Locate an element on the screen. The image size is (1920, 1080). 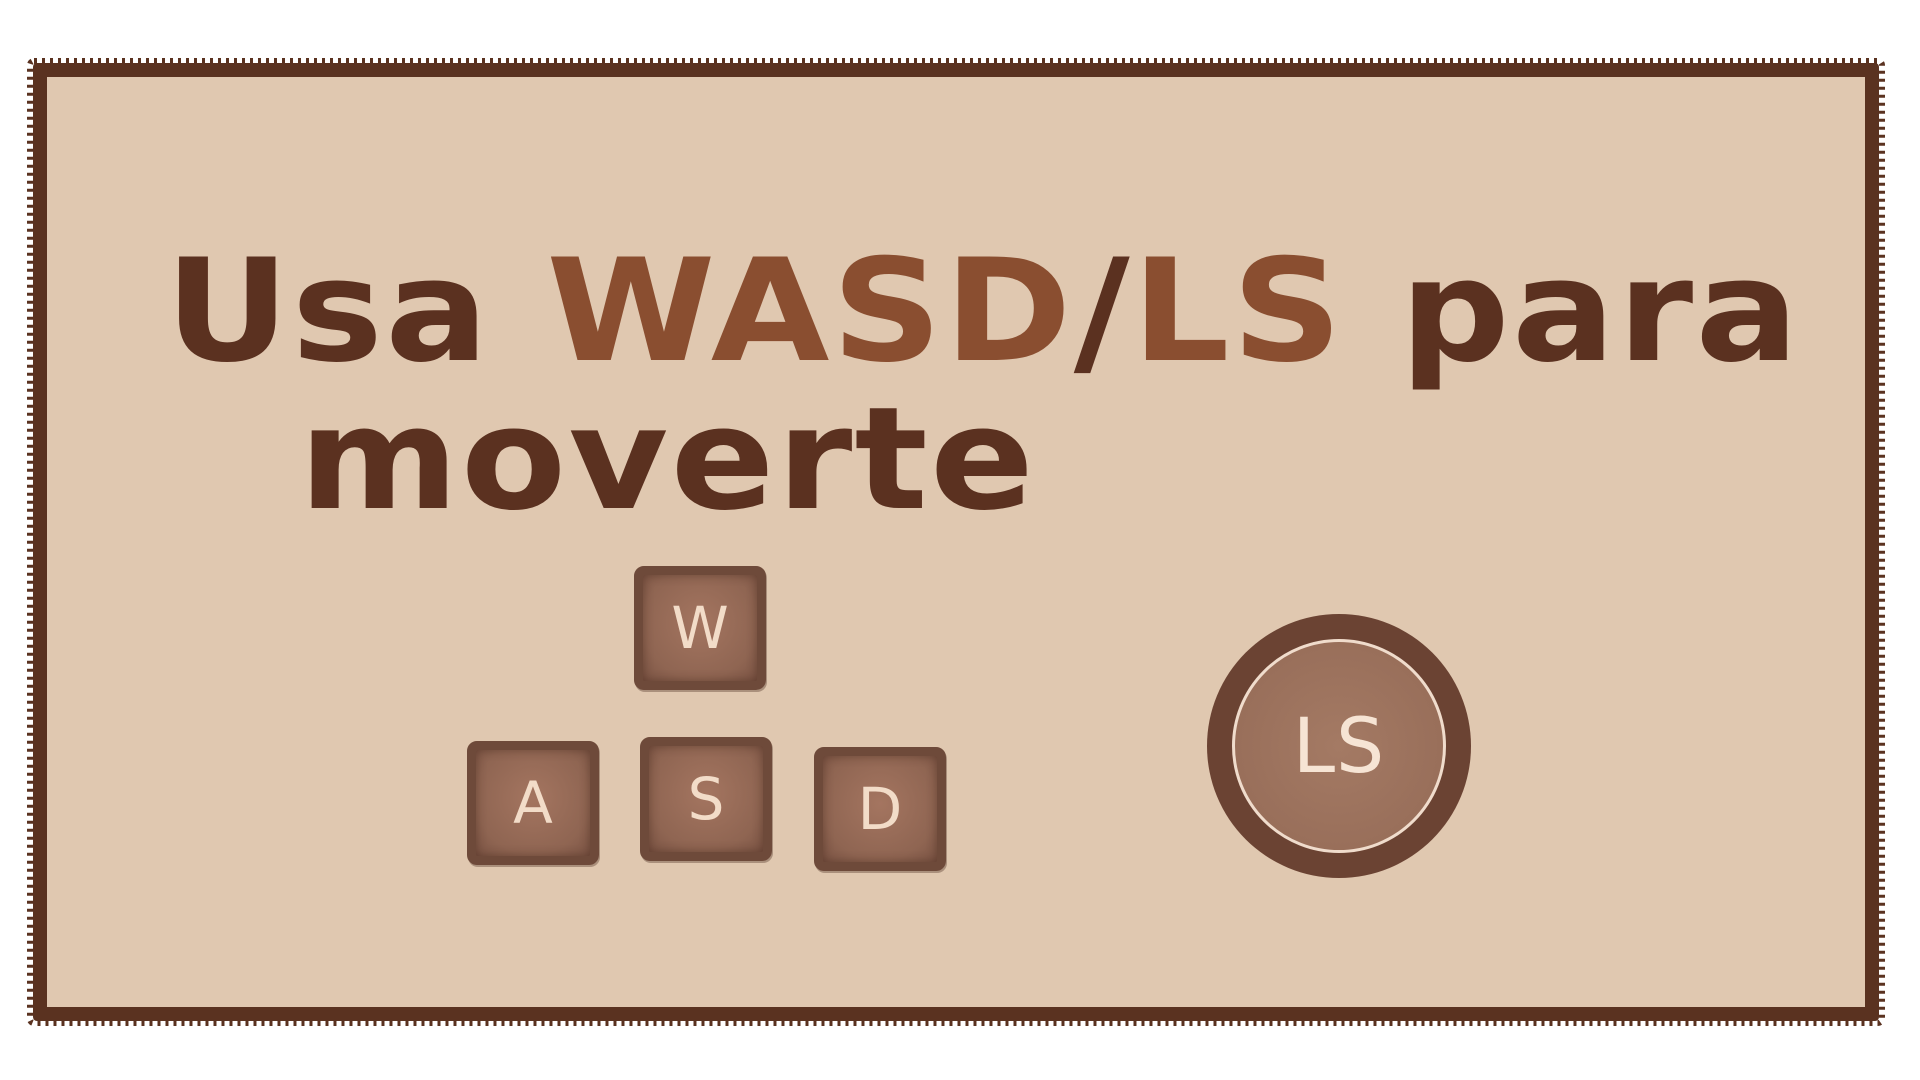
prompt-prefix: Usa is located at coordinates (356, 311).